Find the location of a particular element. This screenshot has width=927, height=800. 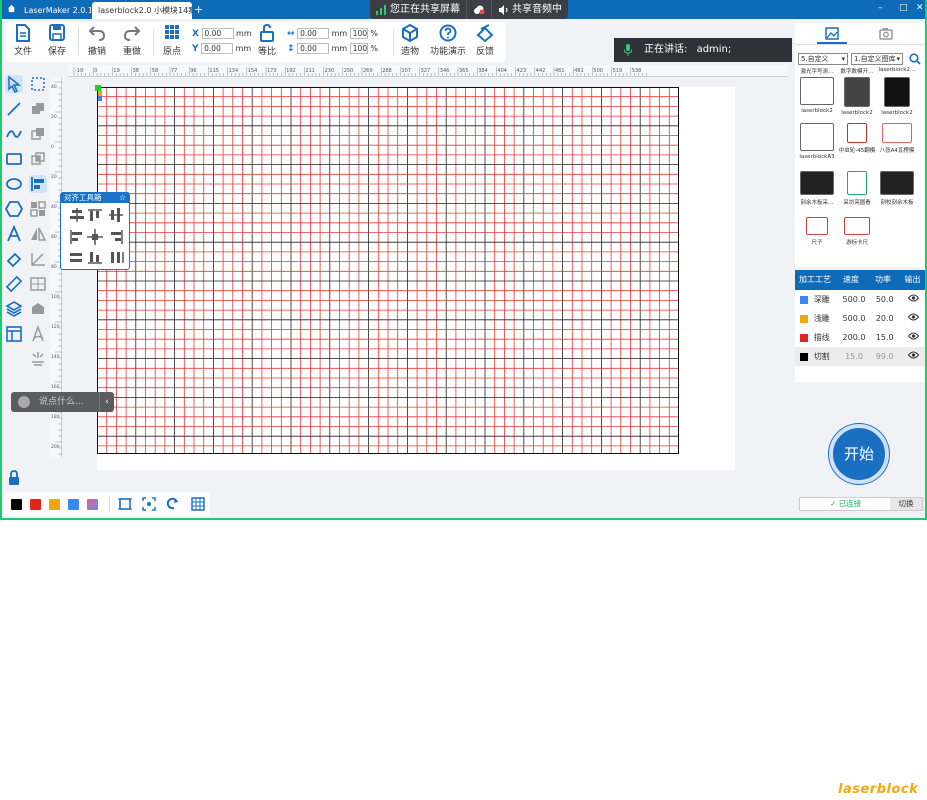

select-tool is located at coordinates (14, 84).